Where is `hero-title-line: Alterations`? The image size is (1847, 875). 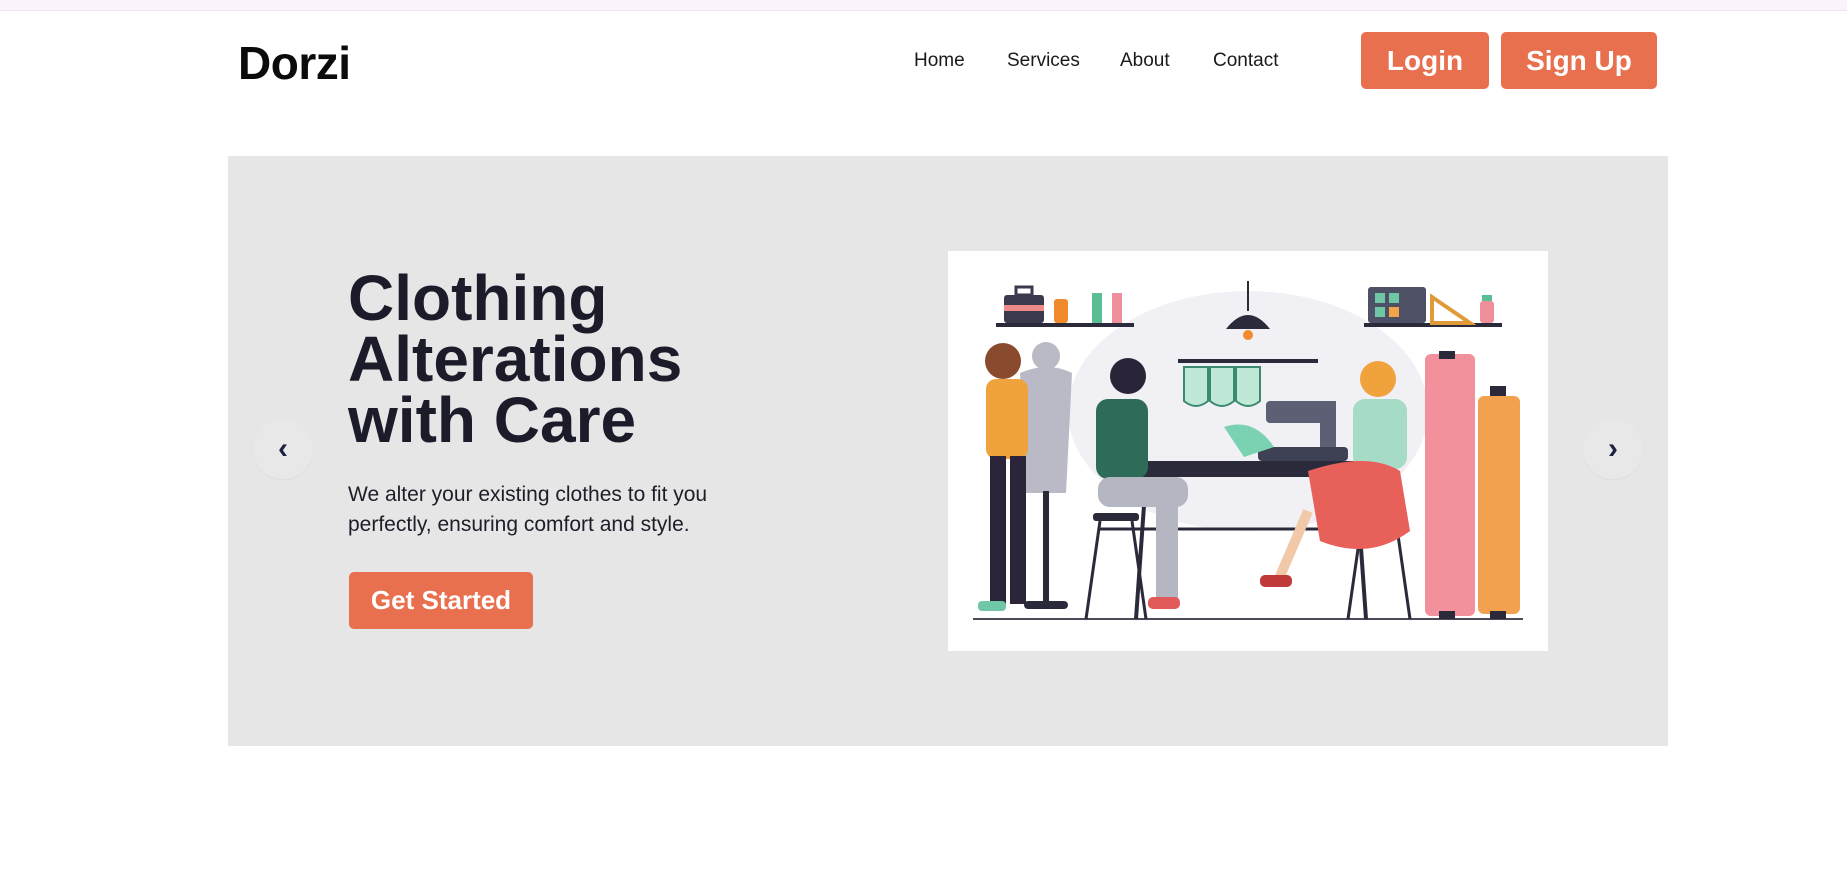
hero-title-line: Alterations is located at coordinates (515, 359).